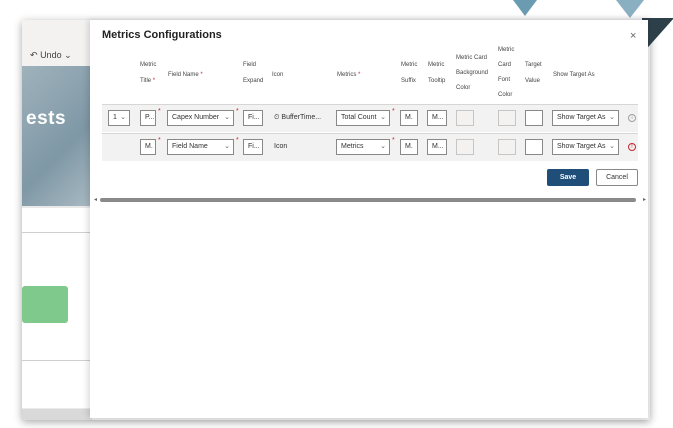  What do you see at coordinates (280, 146) in the screenshot?
I see `icon-placeholder: Icon` at bounding box center [280, 146].